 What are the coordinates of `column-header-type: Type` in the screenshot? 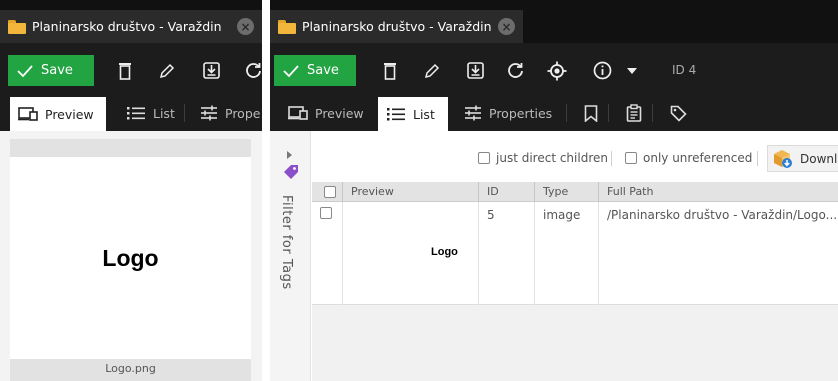 It's located at (551, 192).